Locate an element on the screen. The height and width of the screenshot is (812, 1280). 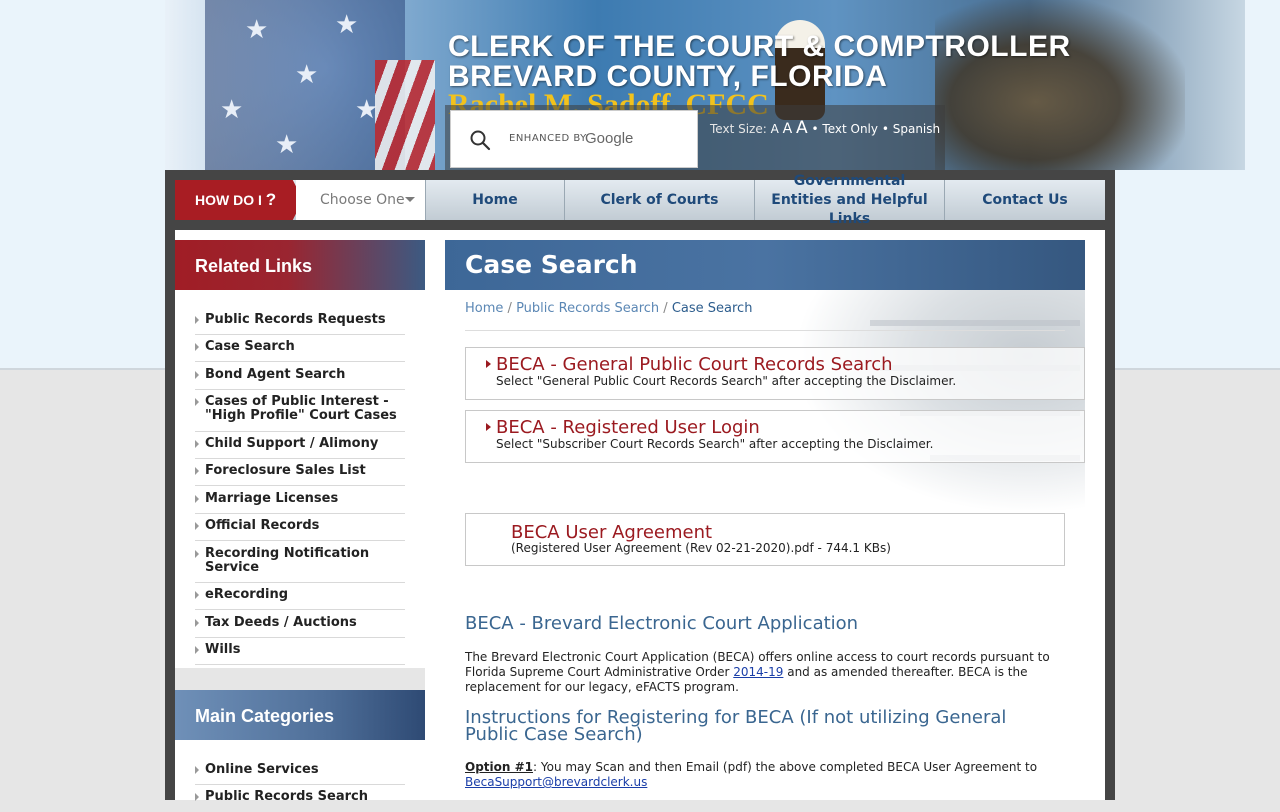
text-only-link: Text Only is located at coordinates (850, 129).